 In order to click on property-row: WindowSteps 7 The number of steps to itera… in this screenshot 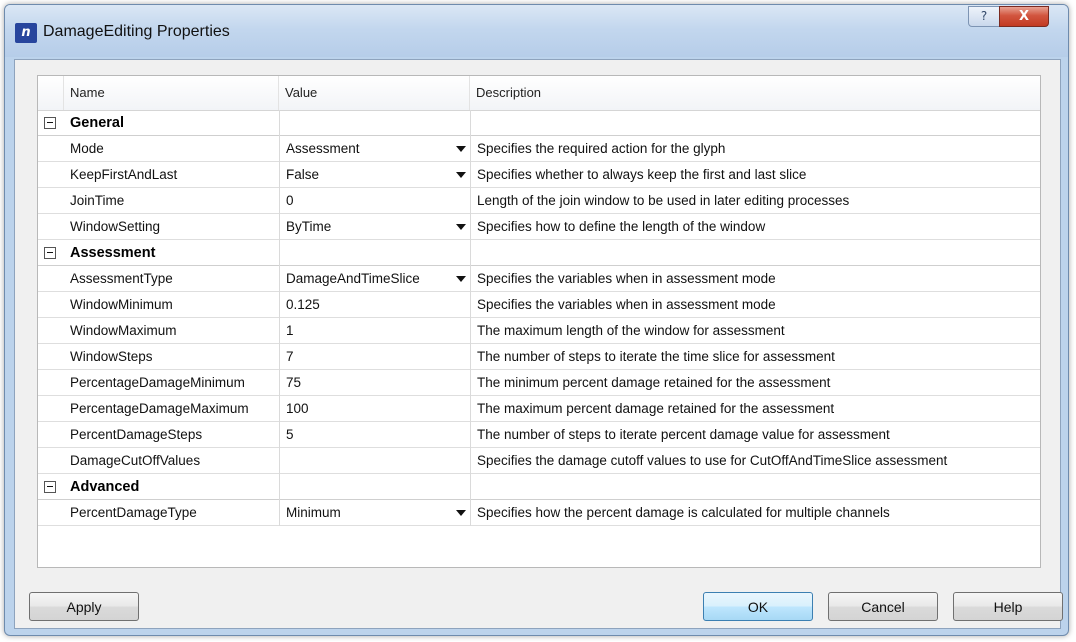, I will do `click(539, 357)`.